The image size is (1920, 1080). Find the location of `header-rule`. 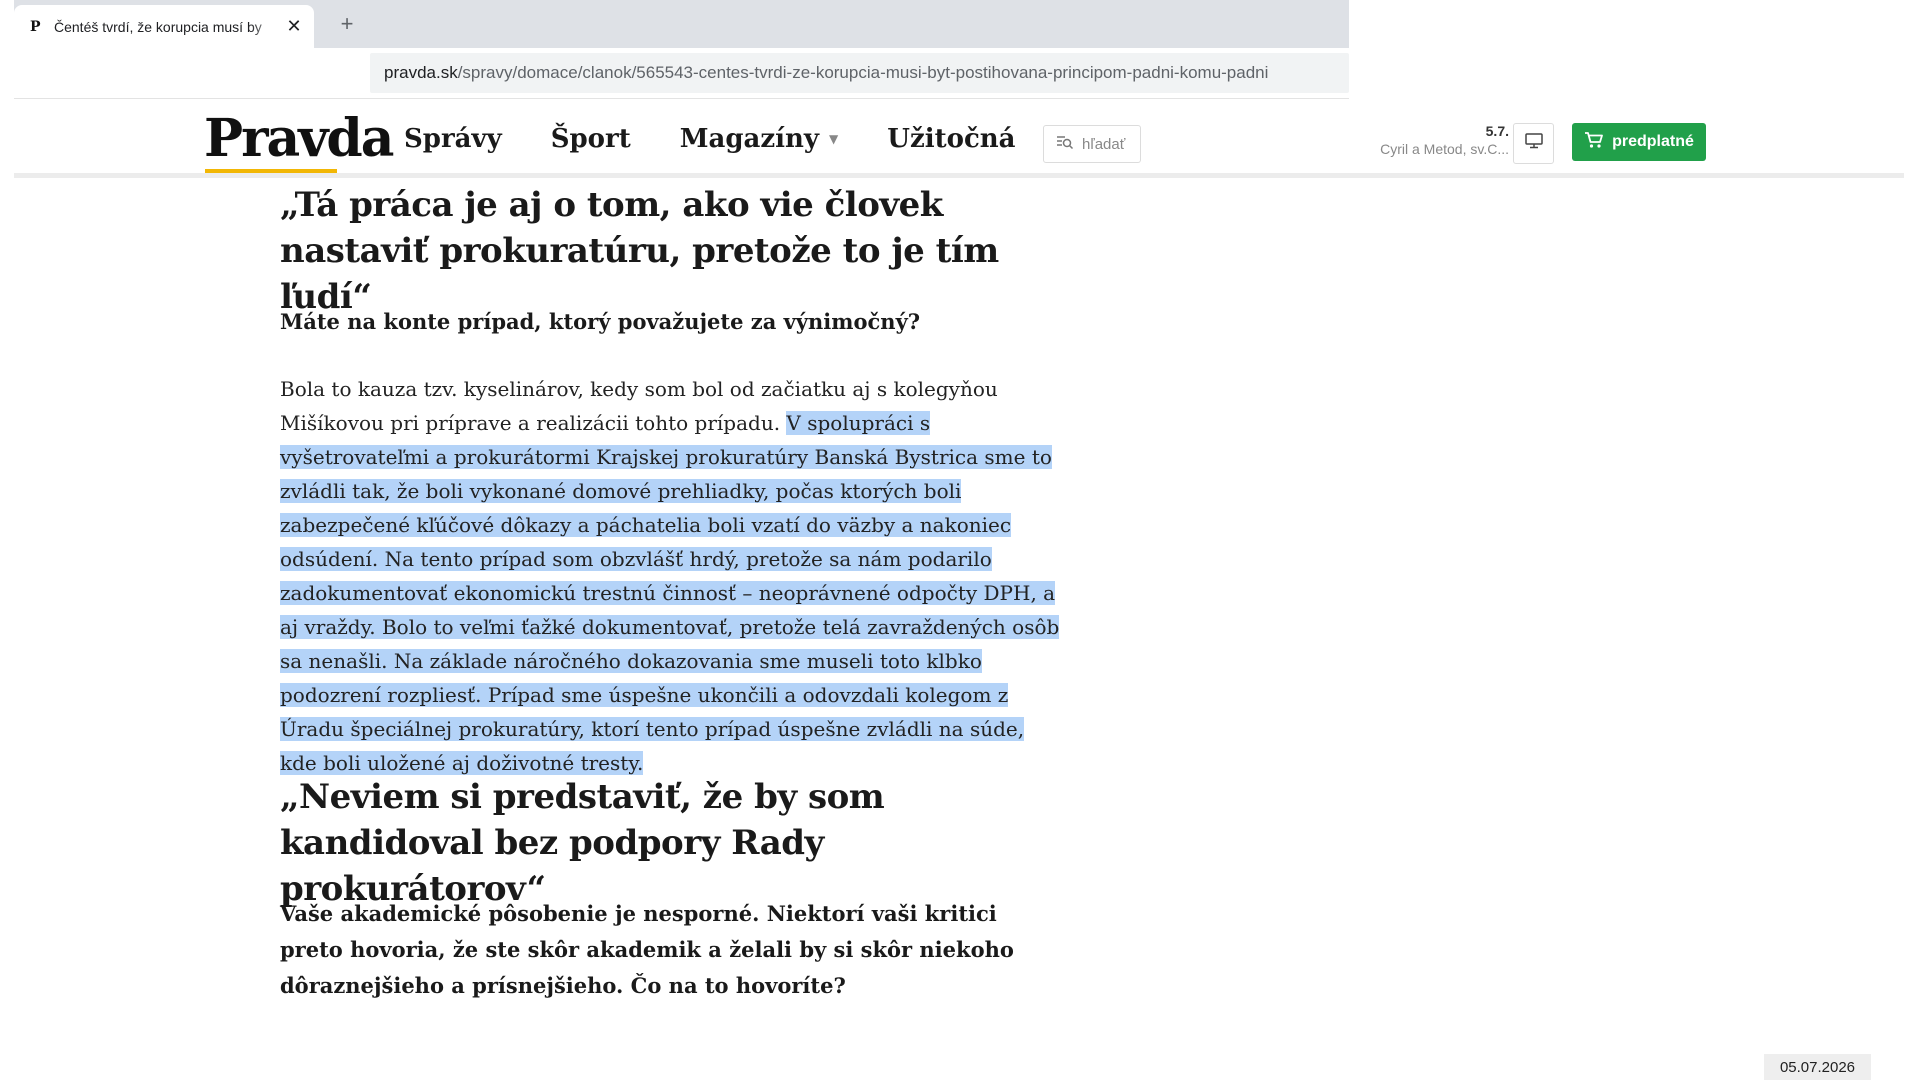

header-rule is located at coordinates (959, 175).